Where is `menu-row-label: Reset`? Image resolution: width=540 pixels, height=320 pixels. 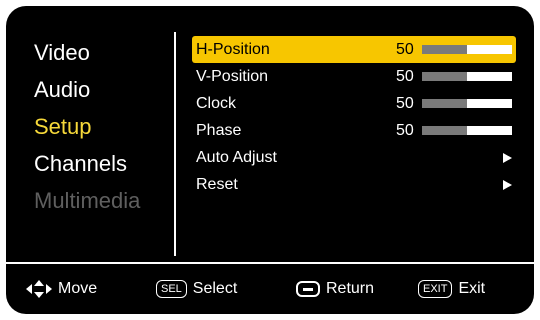
menu-row-label: Reset is located at coordinates (217, 184).